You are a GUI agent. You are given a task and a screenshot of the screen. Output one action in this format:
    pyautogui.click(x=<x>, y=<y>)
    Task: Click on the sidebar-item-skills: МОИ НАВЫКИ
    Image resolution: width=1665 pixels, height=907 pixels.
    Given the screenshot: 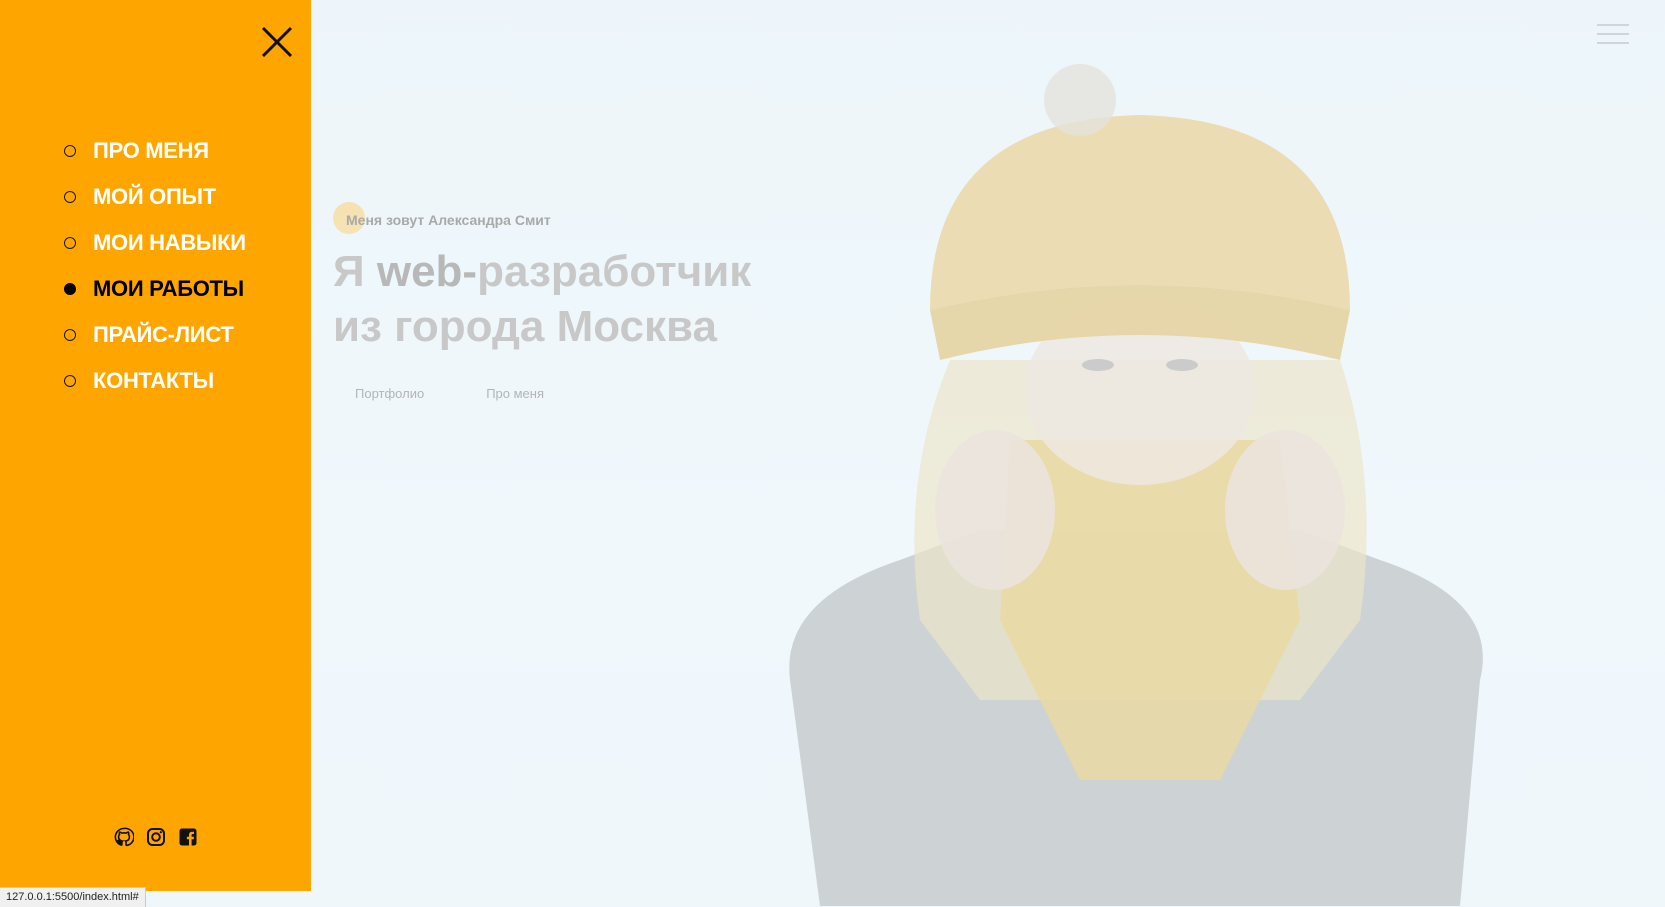 What is the action you would take?
    pyautogui.click(x=155, y=243)
    